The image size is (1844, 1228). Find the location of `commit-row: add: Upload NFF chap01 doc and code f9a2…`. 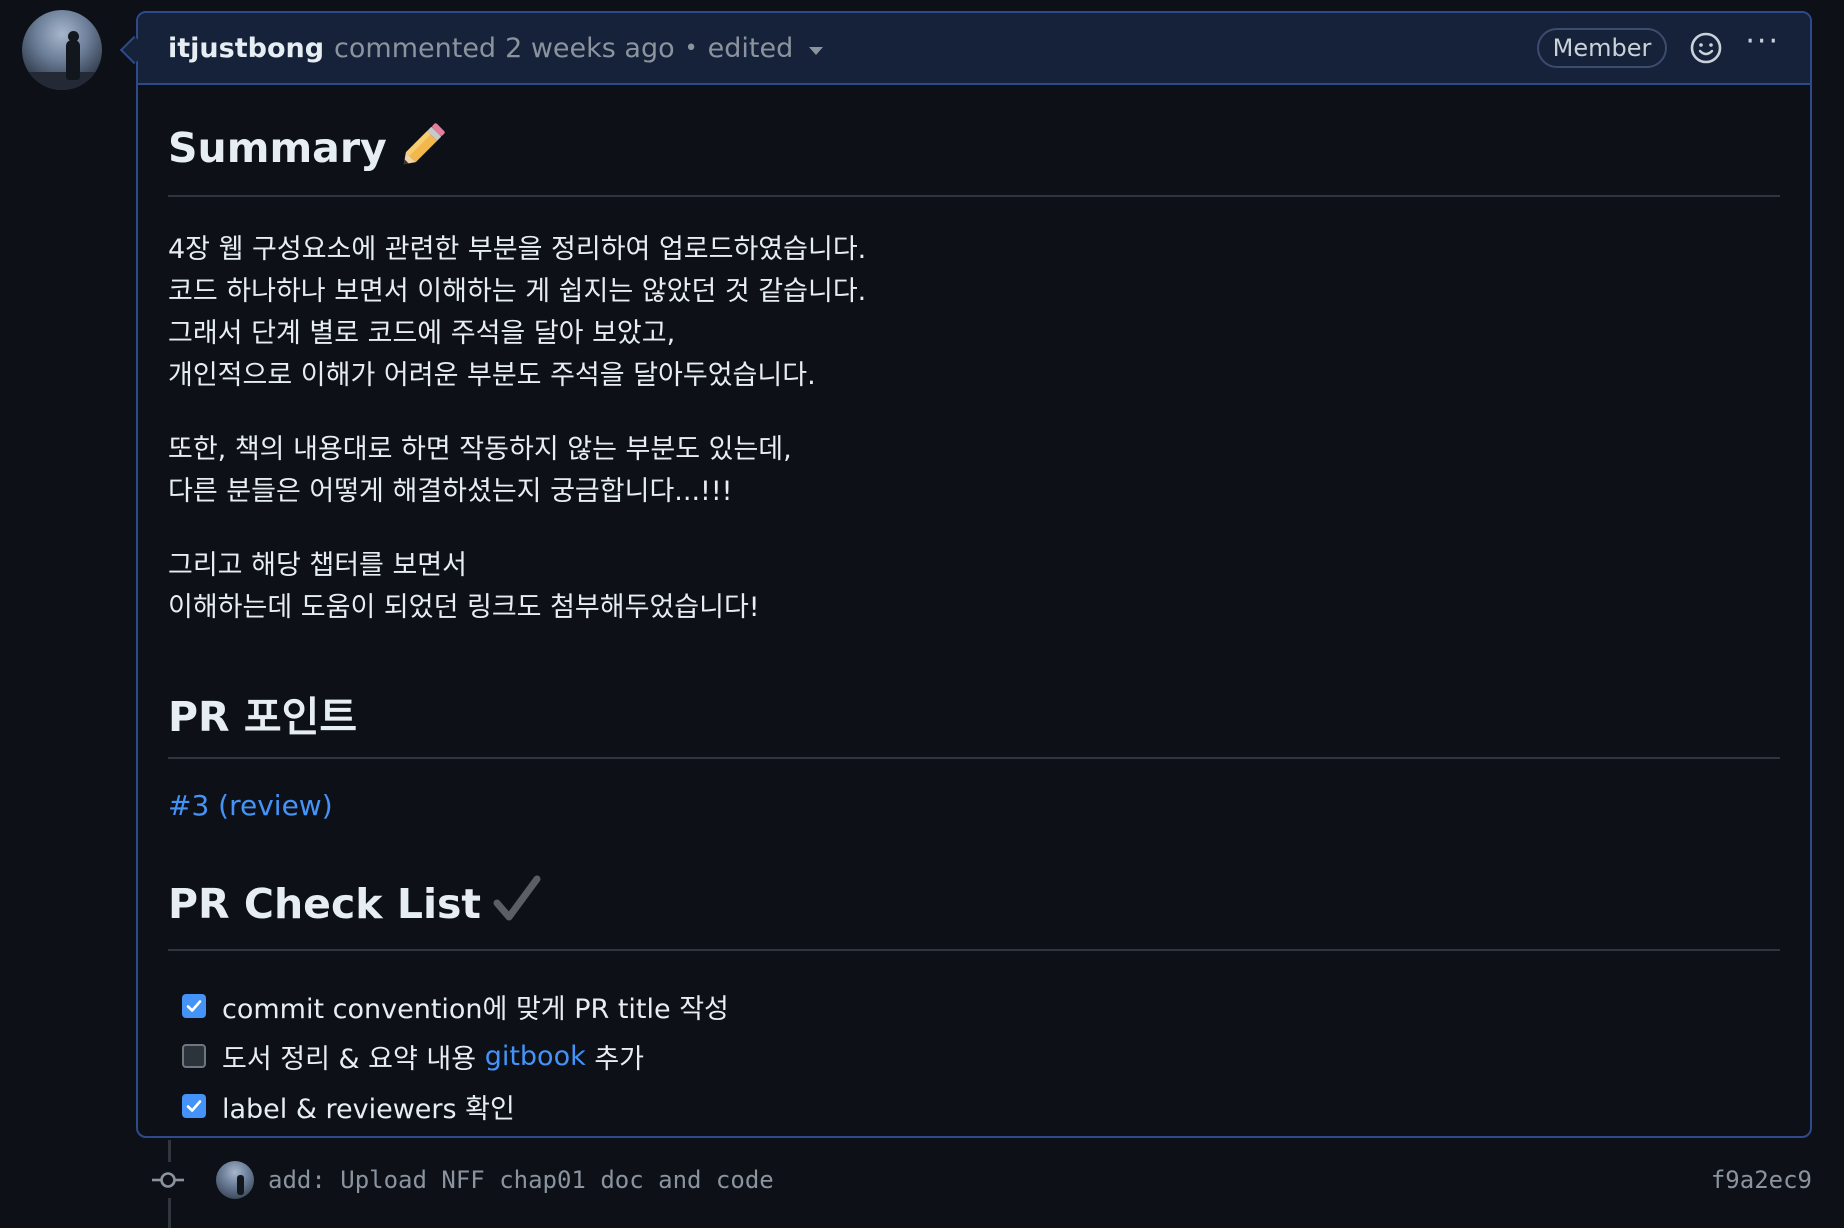

commit-row: add: Upload NFF chap01 doc and code f9a2… is located at coordinates (981, 1180).